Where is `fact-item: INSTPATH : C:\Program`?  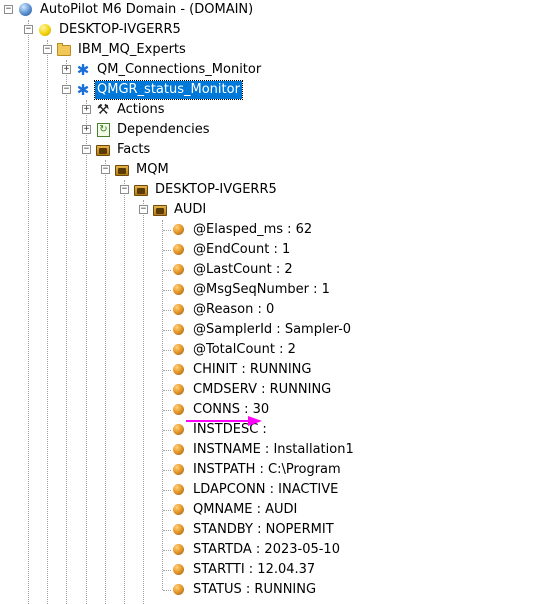
fact-item: INSTPATH : C:\Program is located at coordinates (257, 470).